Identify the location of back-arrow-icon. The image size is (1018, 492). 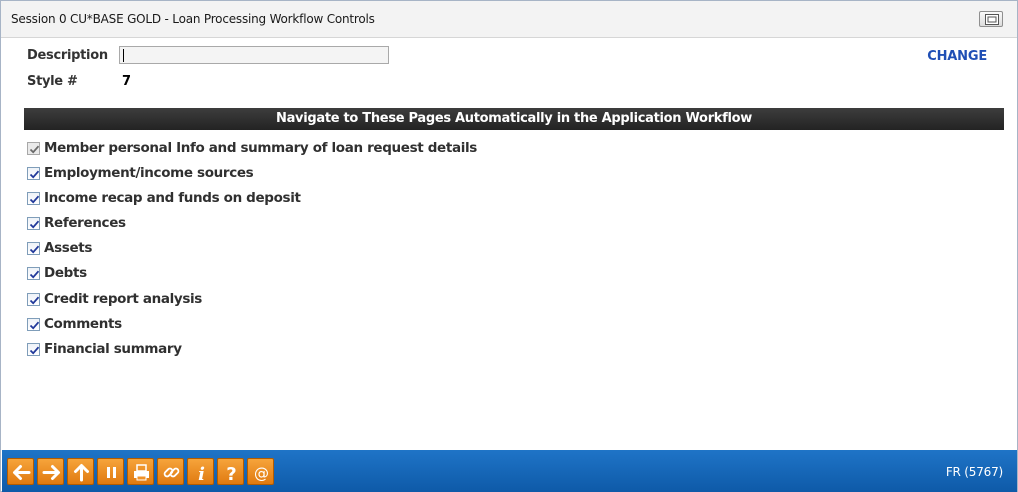
(22, 472).